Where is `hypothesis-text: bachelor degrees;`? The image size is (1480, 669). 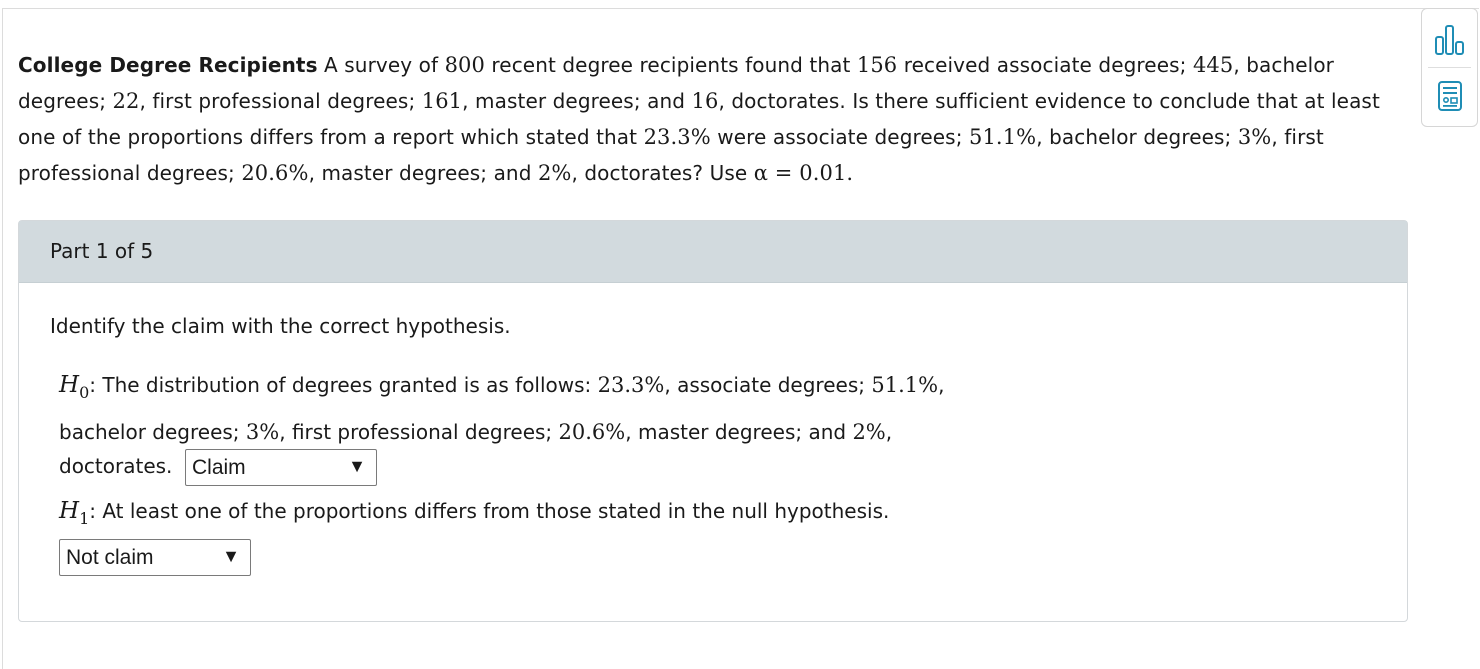
hypothesis-text: bachelor degrees; is located at coordinates (152, 432).